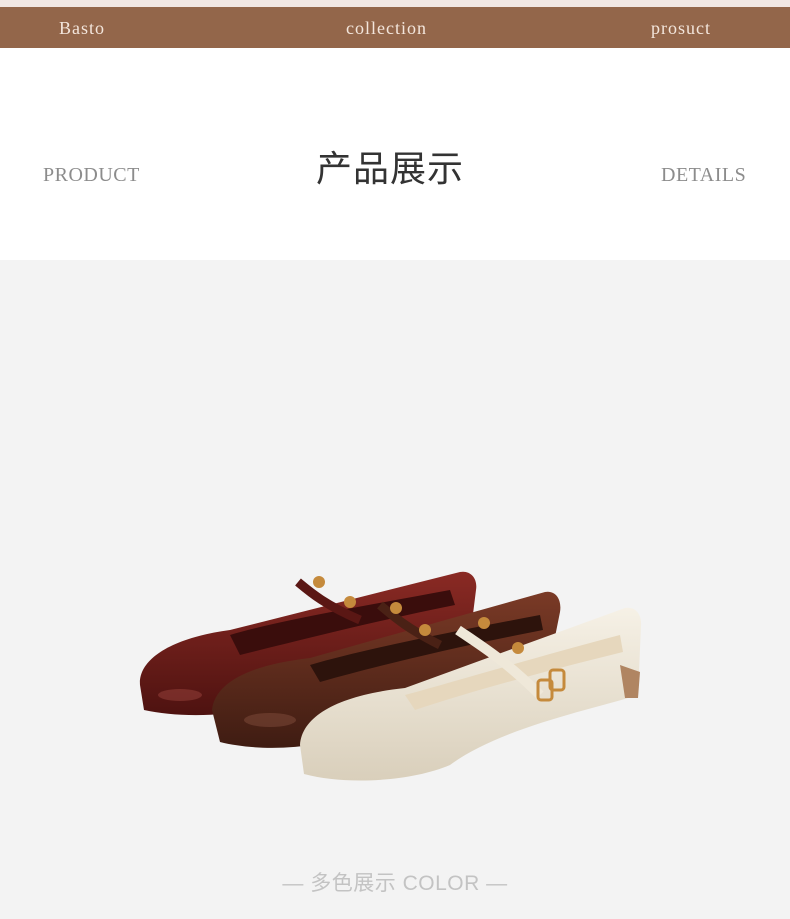 The width and height of the screenshot is (790, 919). I want to click on nav-item-basto: Basto, so click(82, 28).